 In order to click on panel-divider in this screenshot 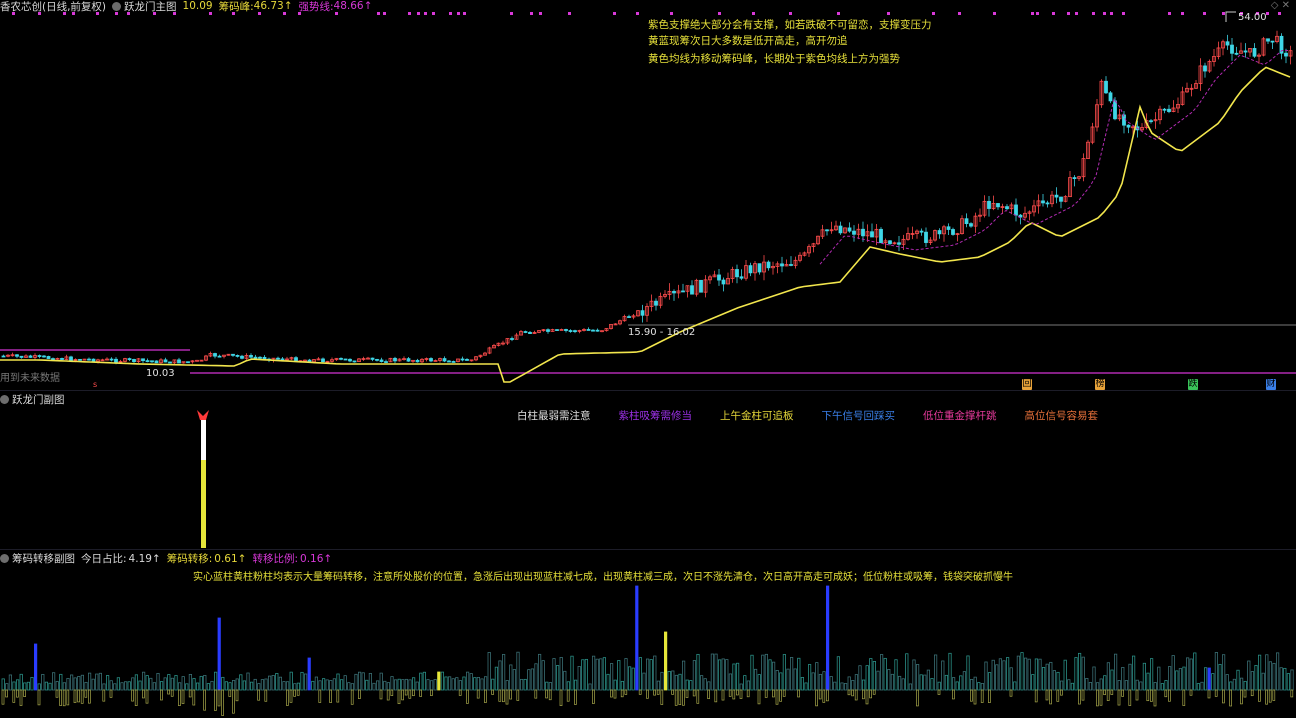, I will do `click(648, 549)`.